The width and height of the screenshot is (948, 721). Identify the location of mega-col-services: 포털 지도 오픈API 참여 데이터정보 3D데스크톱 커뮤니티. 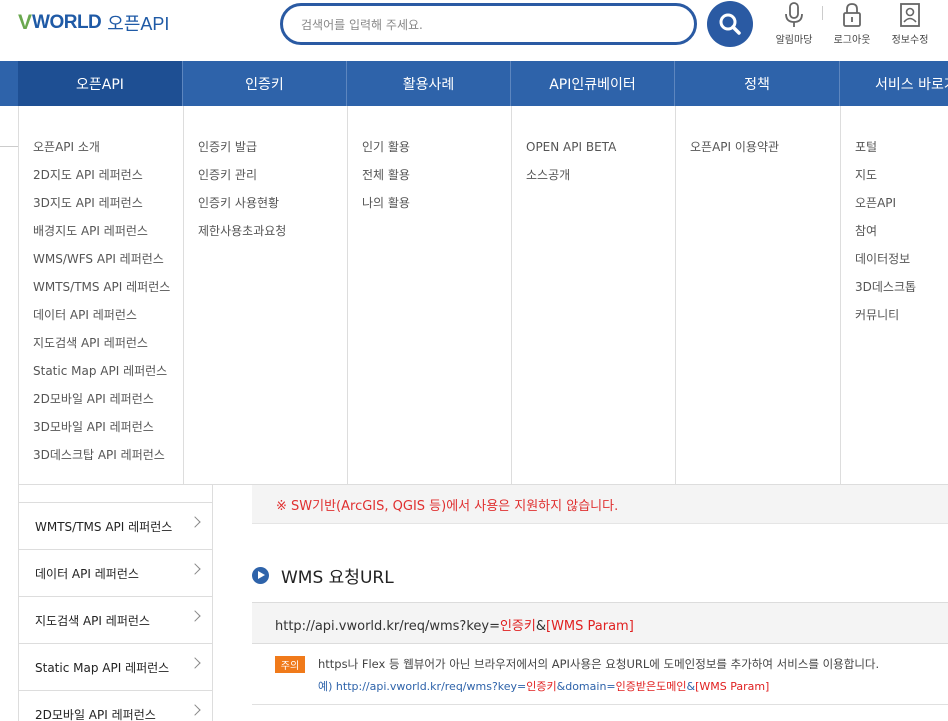
(894, 295).